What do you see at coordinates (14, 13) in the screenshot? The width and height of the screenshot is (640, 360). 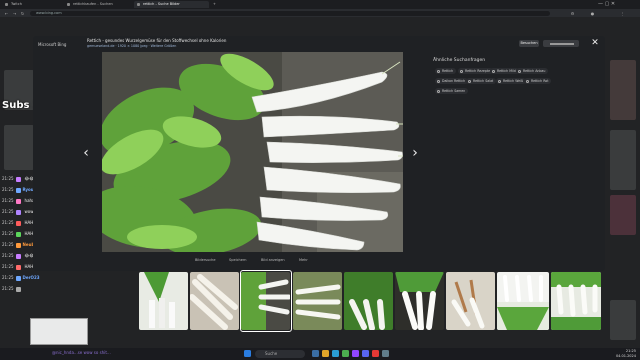 I see `forward-icon: →` at bounding box center [14, 13].